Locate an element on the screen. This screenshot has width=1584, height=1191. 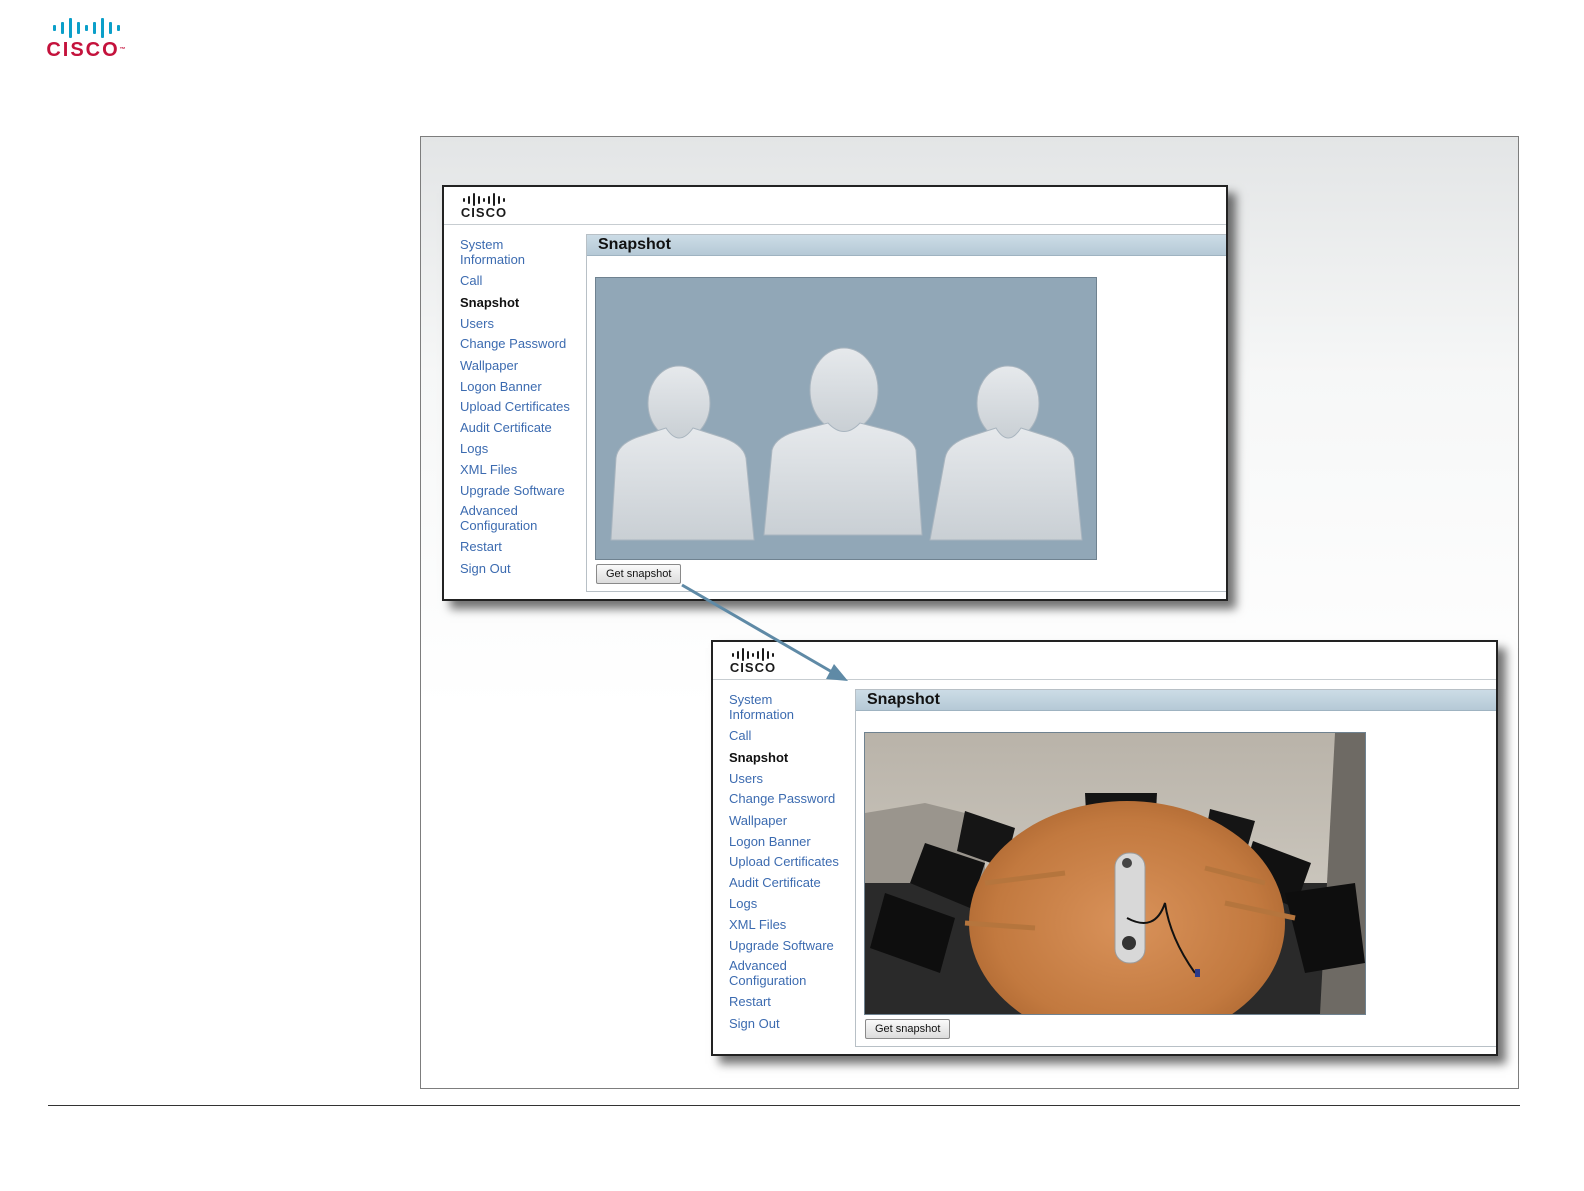
snapshot-placeholder-image is located at coordinates (846, 418).